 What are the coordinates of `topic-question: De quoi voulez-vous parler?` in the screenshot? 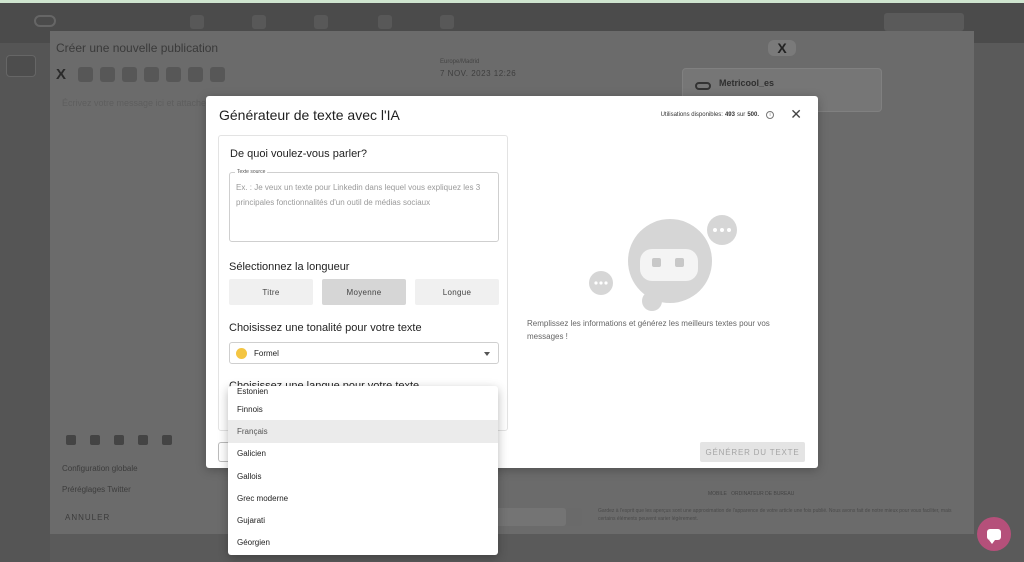 It's located at (298, 154).